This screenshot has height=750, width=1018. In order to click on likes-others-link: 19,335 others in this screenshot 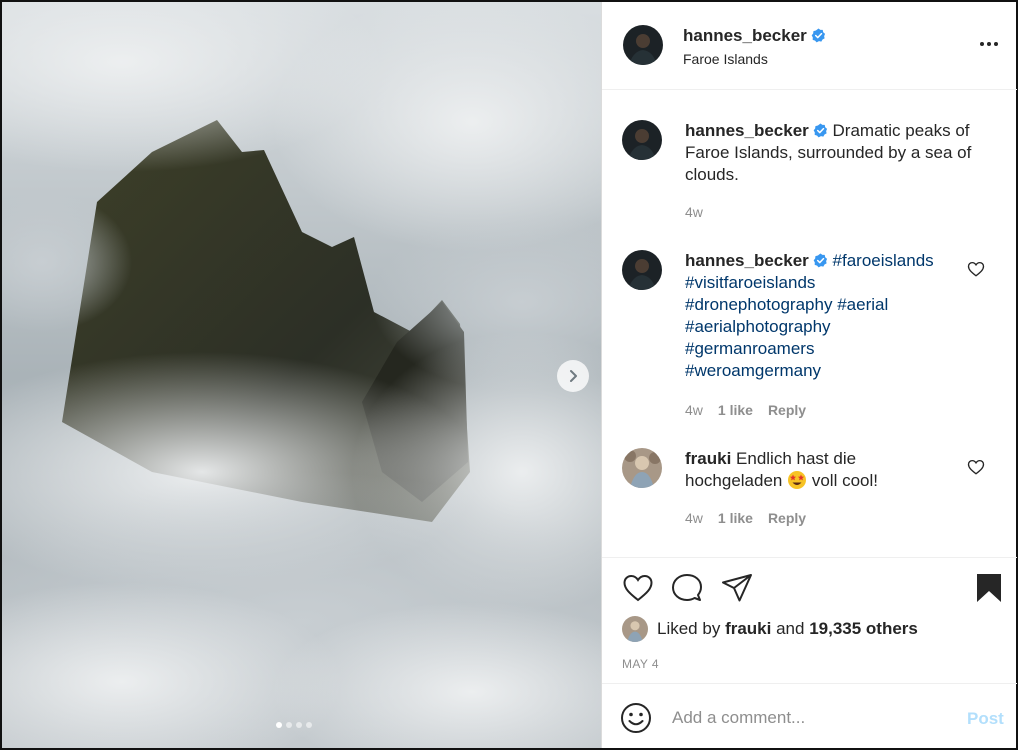, I will do `click(863, 629)`.